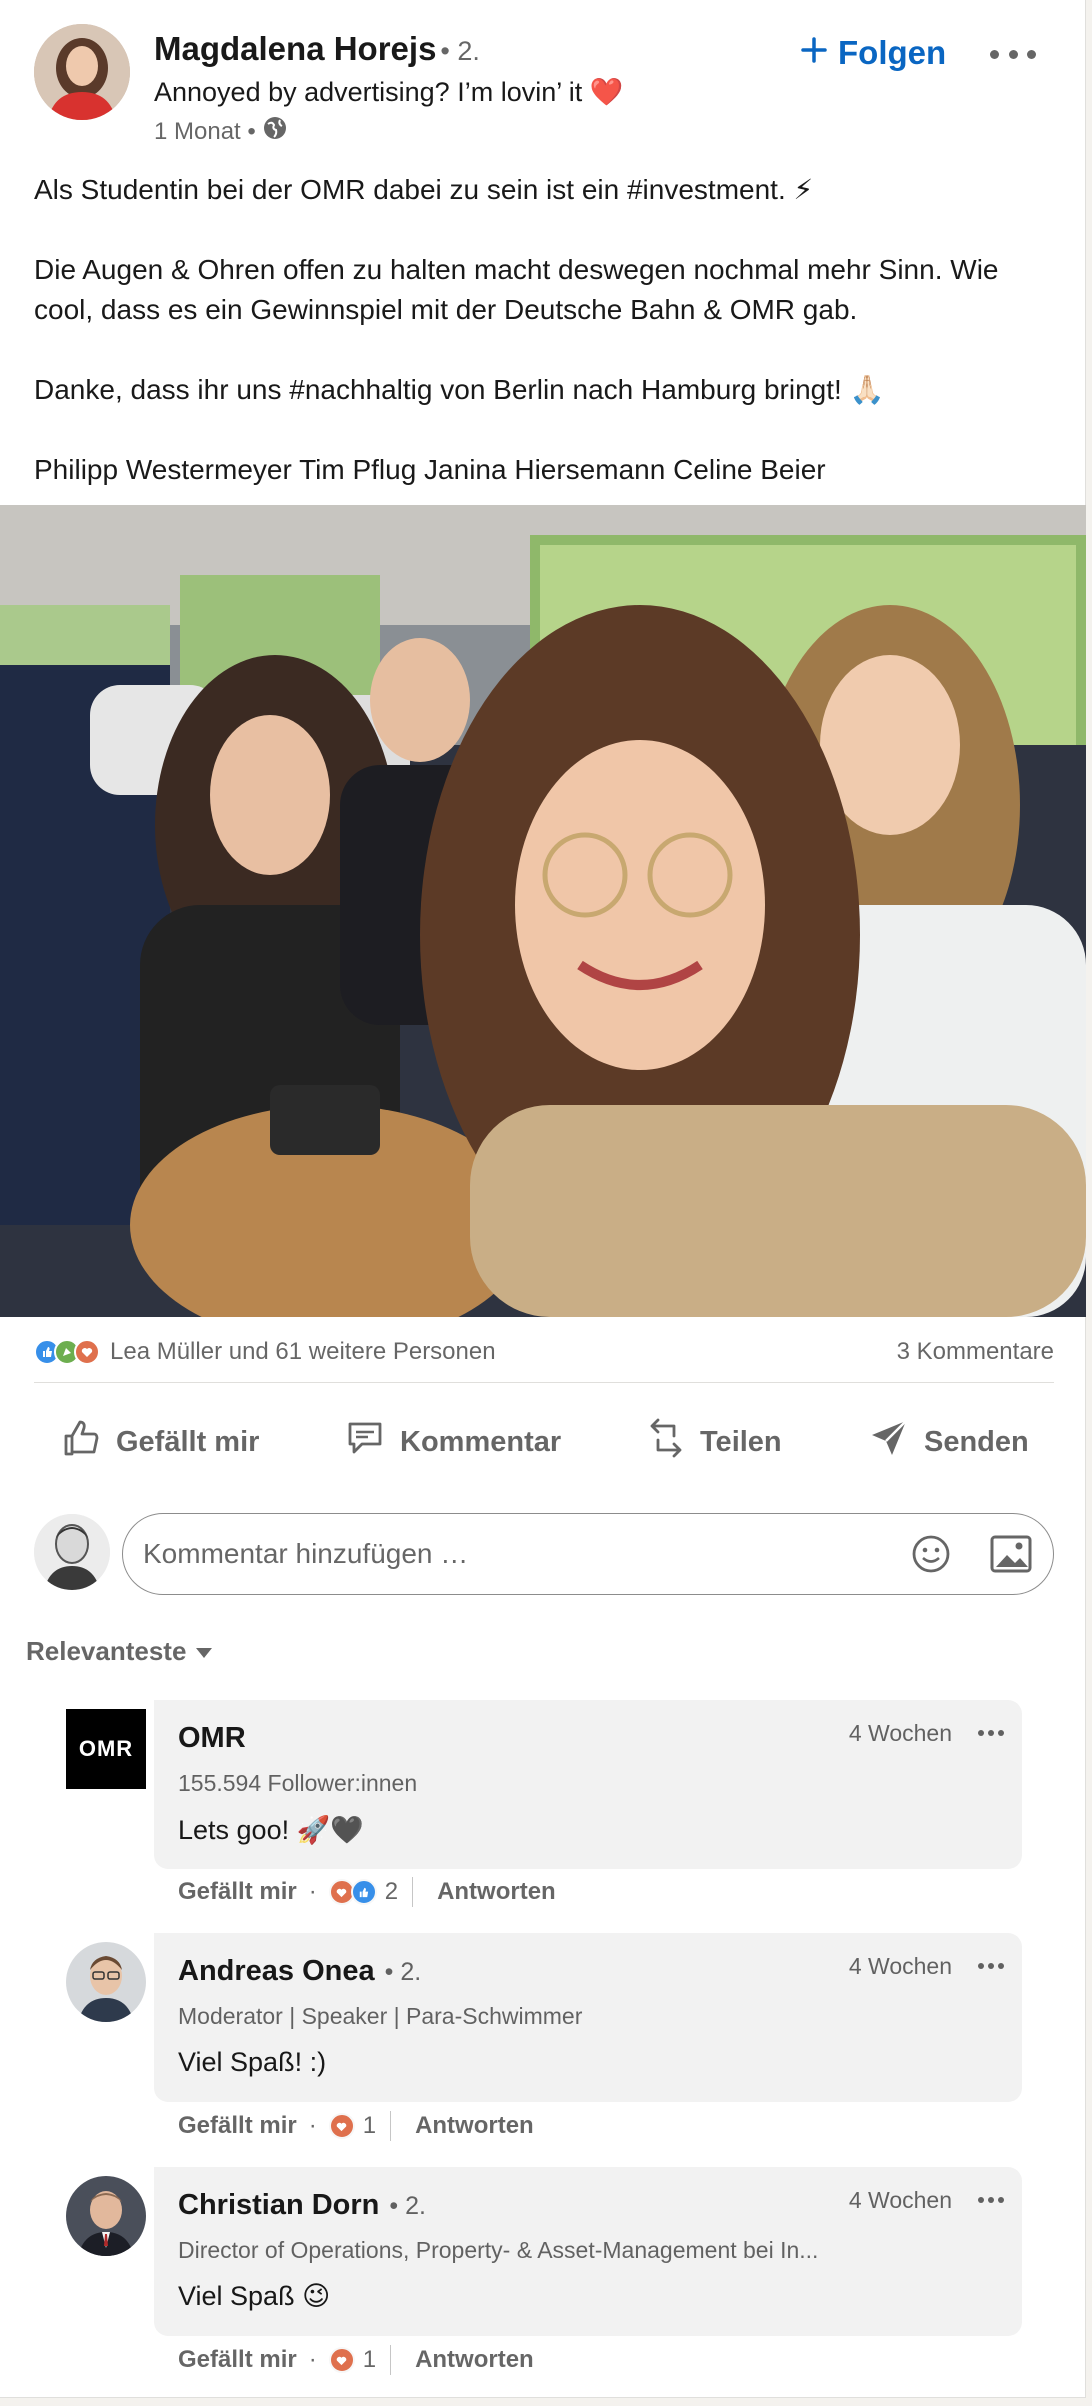 This screenshot has height=2406, width=1092. I want to click on post-menu-icon, so click(1013, 54).